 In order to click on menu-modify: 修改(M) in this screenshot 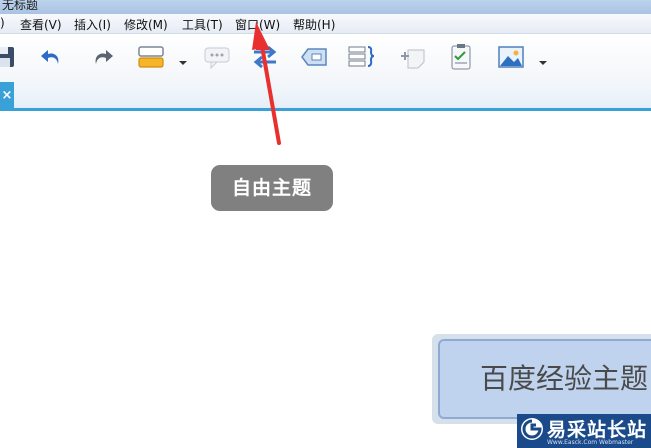, I will do `click(146, 24)`.